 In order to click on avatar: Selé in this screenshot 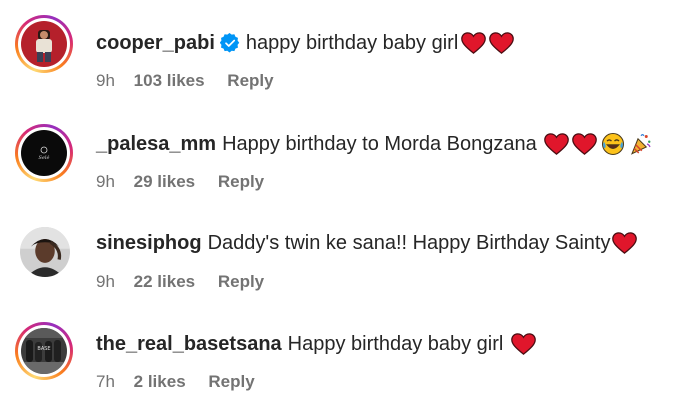, I will do `click(44, 153)`.